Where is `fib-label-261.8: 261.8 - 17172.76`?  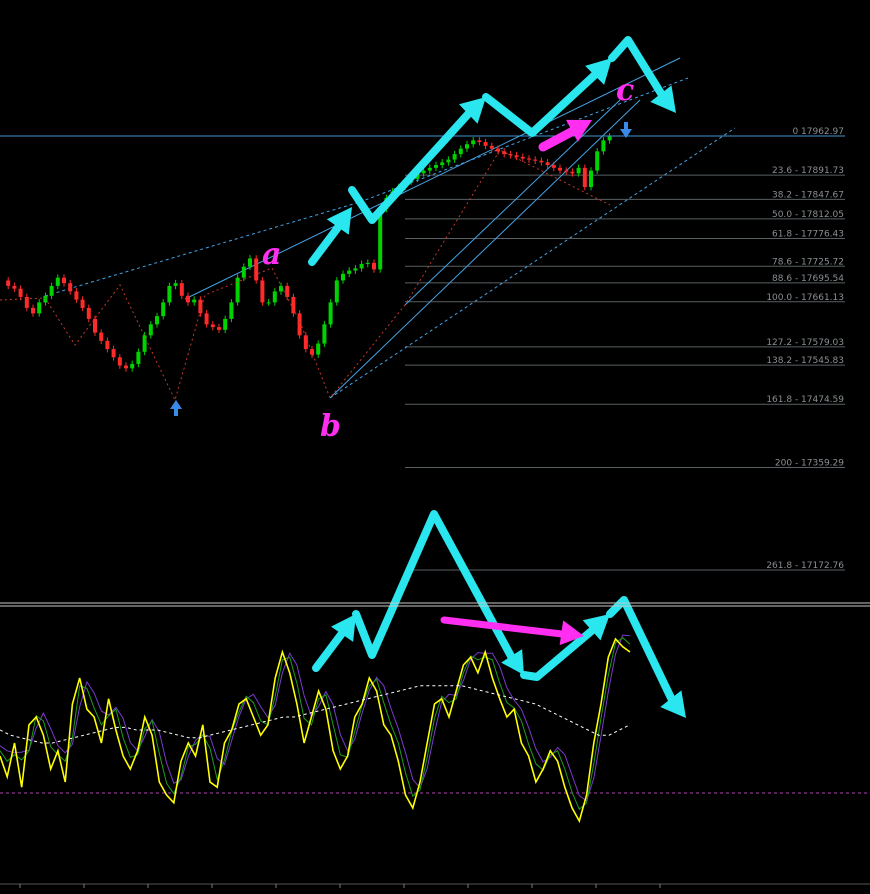
fib-label-261.8: 261.8 - 17172.76 is located at coordinates (805, 566).